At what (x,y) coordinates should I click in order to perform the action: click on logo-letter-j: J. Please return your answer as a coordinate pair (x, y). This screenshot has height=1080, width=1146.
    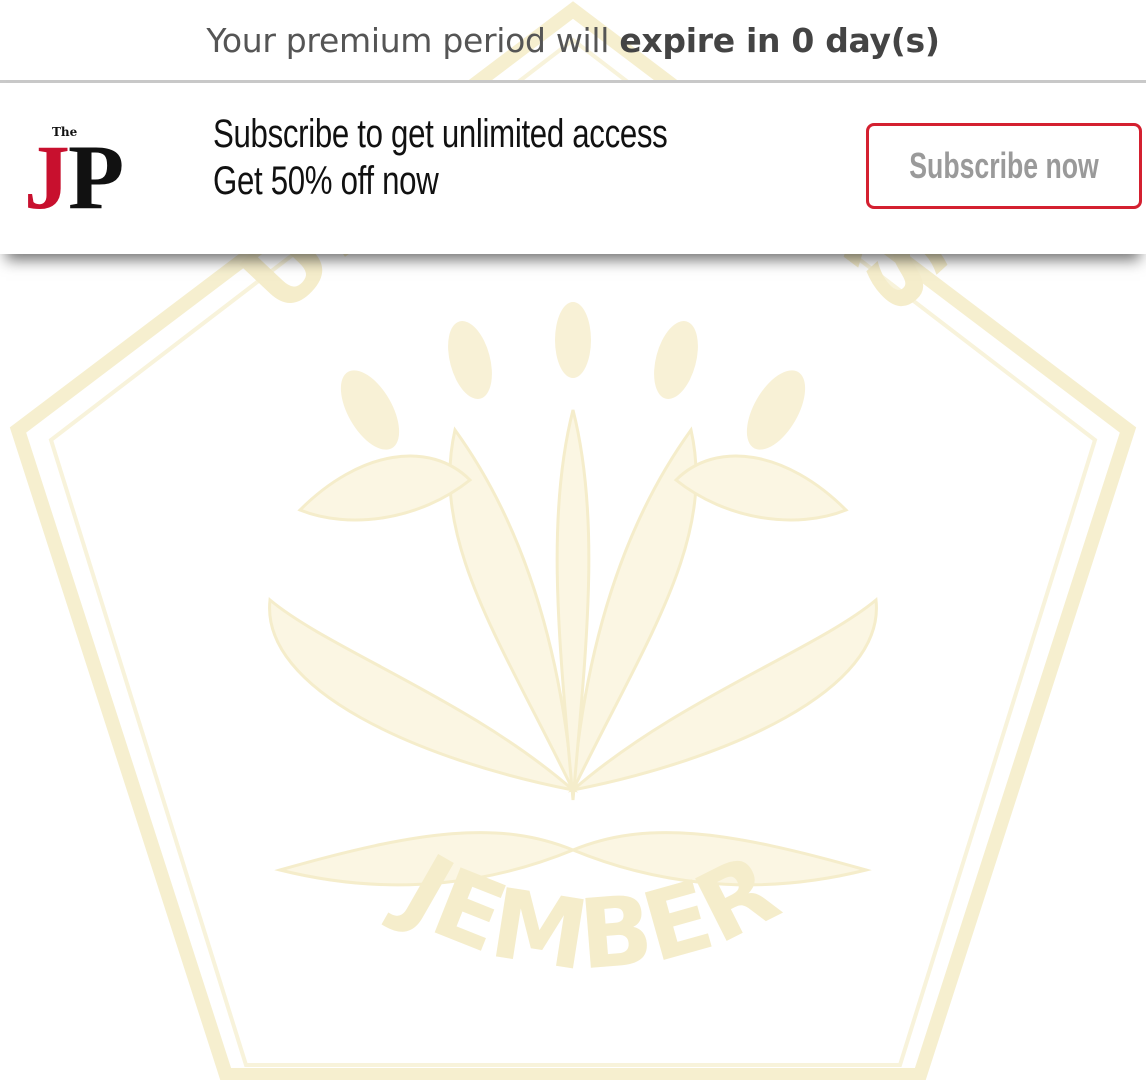
    Looking at the image, I should click on (47, 177).